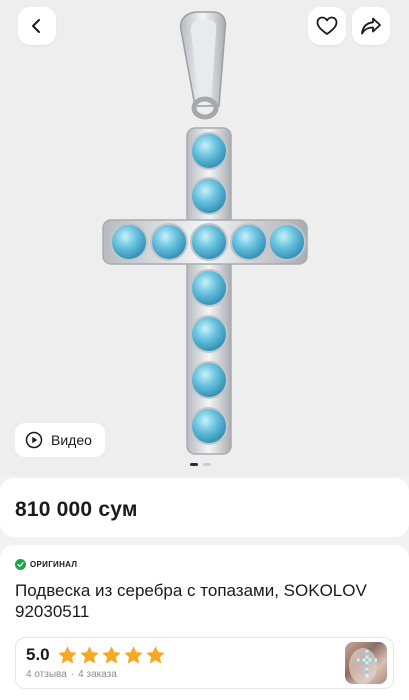  I want to click on video-button: Видео, so click(60, 440).